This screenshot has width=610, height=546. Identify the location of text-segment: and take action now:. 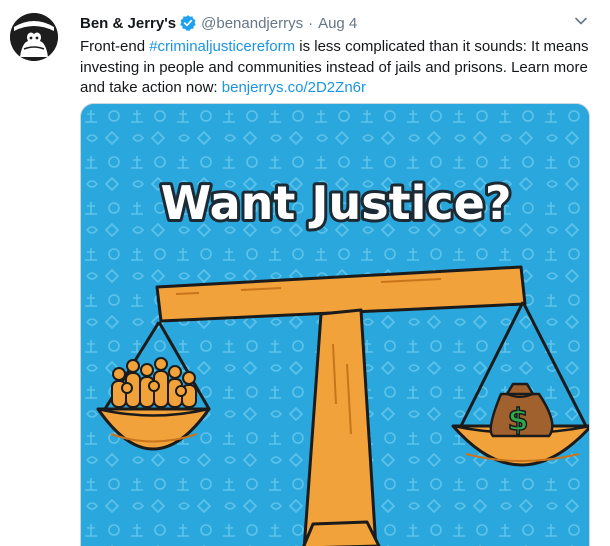
(151, 87).